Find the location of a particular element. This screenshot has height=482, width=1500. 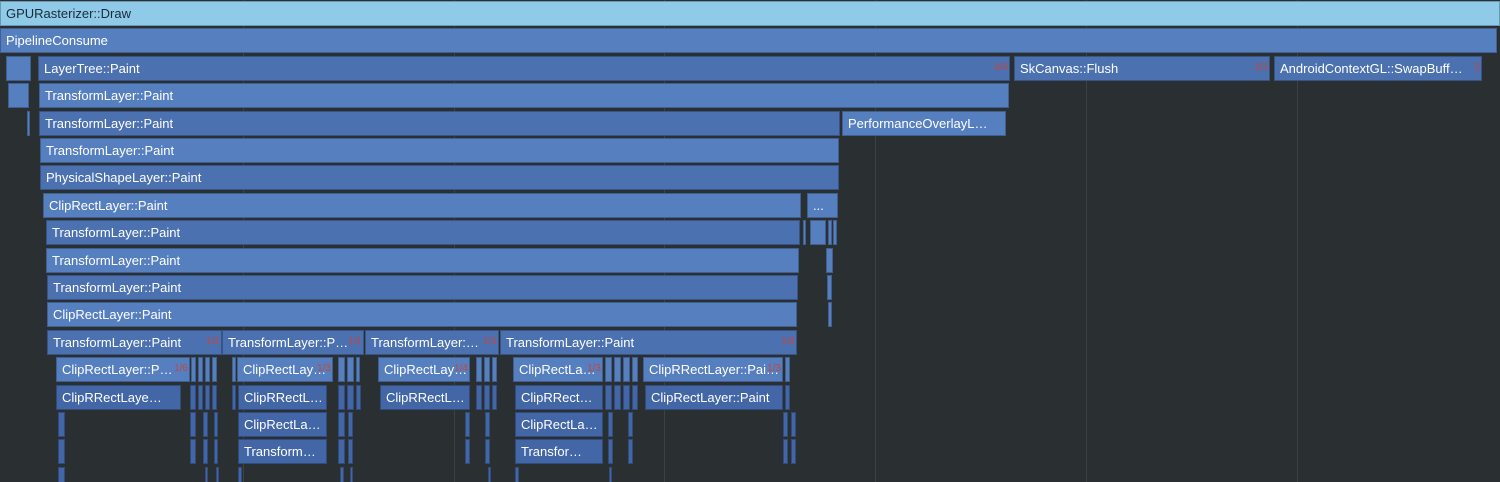

flame-frame-transformlayer-paint-5: TransformLayer::Paint is located at coordinates (422, 260).